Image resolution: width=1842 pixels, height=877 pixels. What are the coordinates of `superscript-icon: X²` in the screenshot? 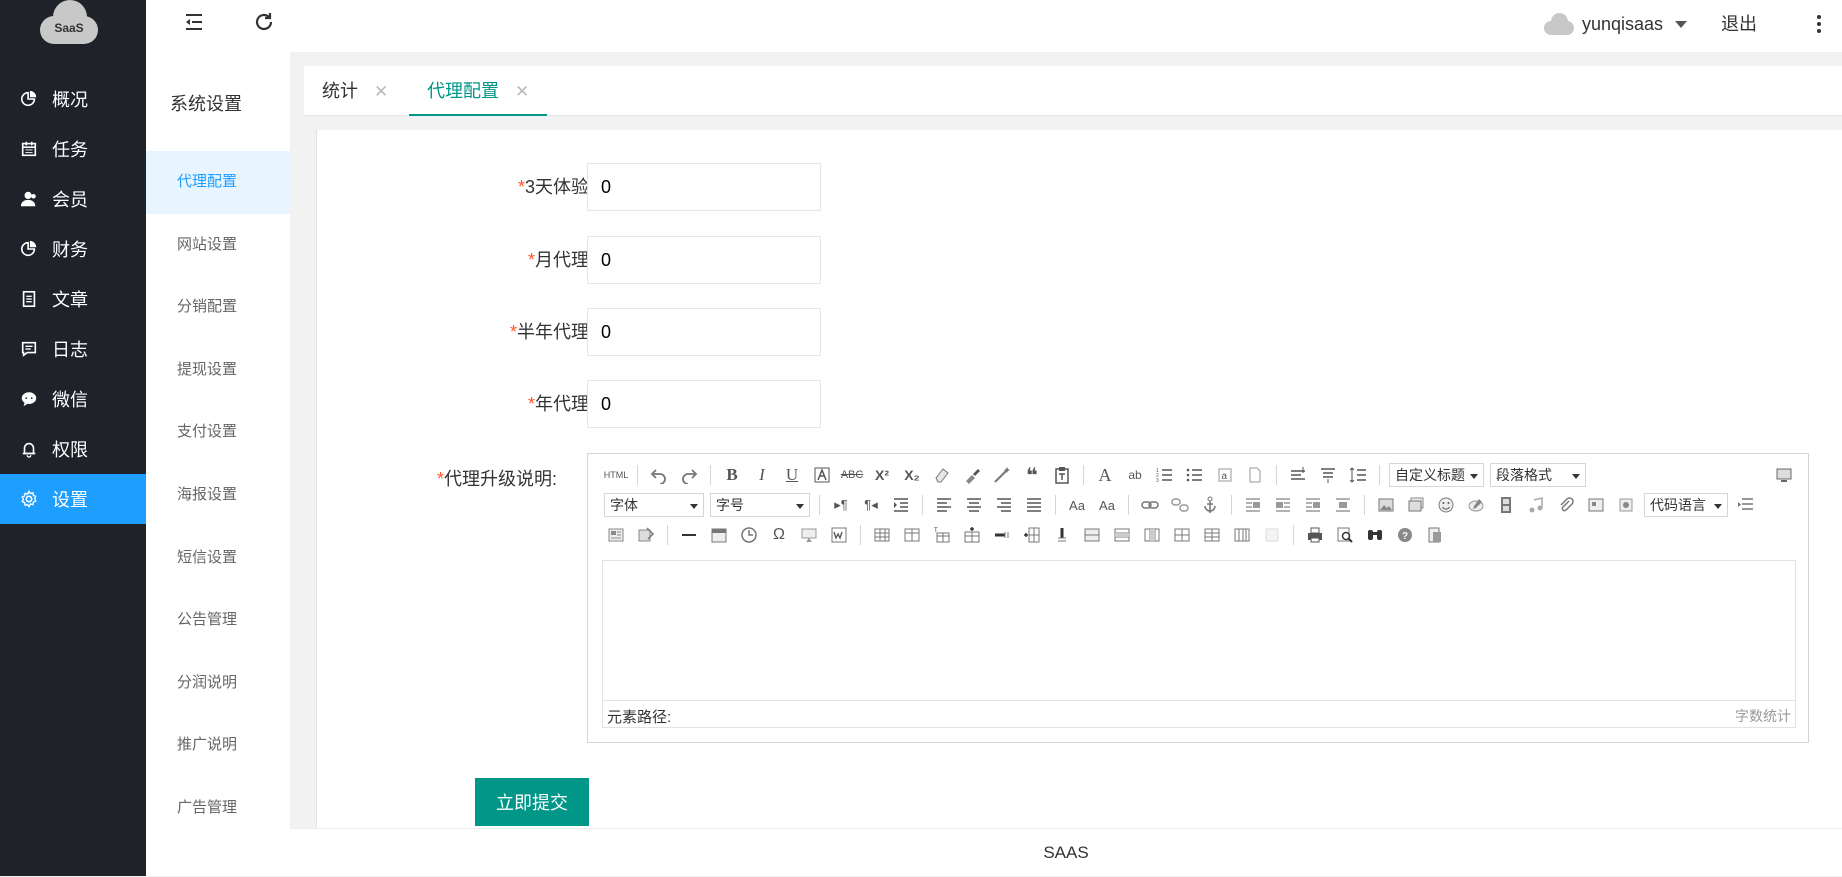 It's located at (882, 475).